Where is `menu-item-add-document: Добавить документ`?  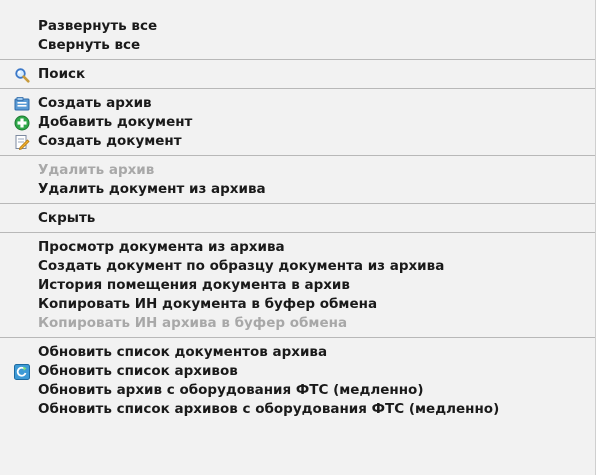 menu-item-add-document: Добавить документ is located at coordinates (297, 122).